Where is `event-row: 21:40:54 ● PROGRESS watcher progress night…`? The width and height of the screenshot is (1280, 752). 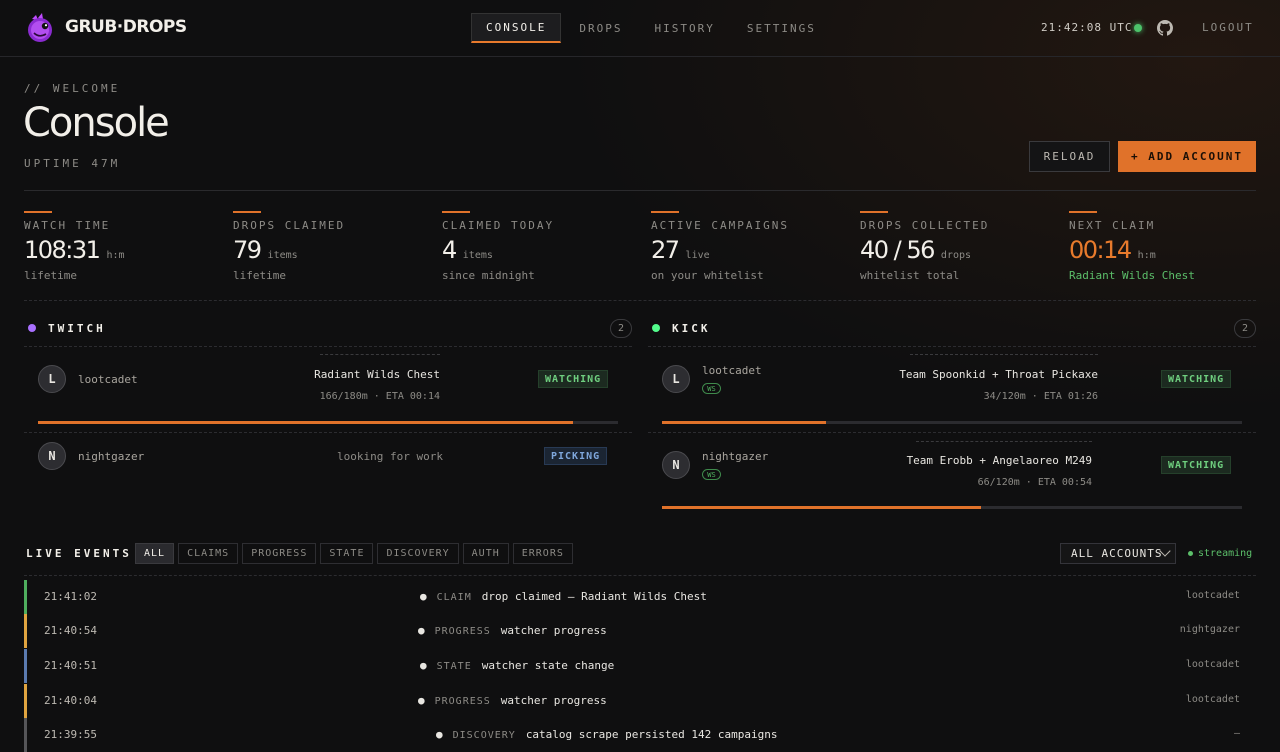
event-row: 21:40:54 ● PROGRESS watcher progress night… is located at coordinates (640, 631).